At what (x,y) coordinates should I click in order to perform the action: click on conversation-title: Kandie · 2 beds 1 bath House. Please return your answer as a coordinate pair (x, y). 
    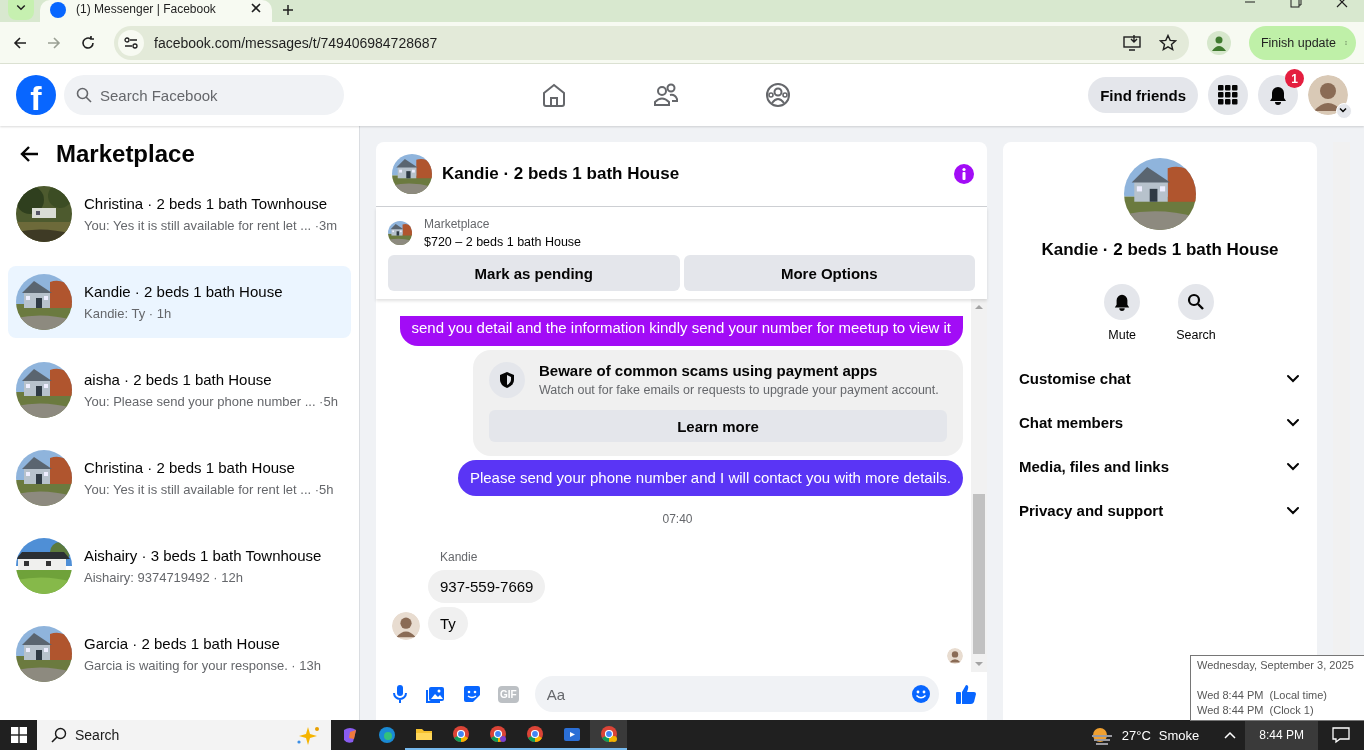
    Looking at the image, I should click on (183, 291).